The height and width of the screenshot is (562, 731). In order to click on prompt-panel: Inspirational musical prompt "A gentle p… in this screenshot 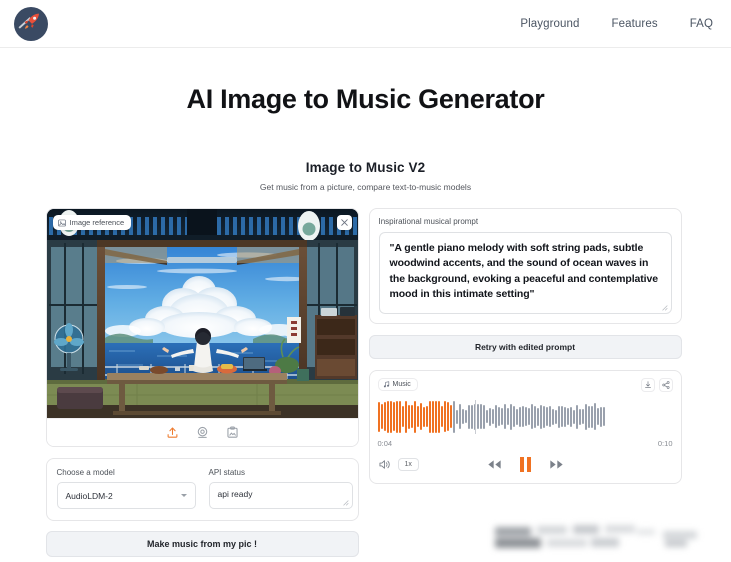, I will do `click(525, 266)`.